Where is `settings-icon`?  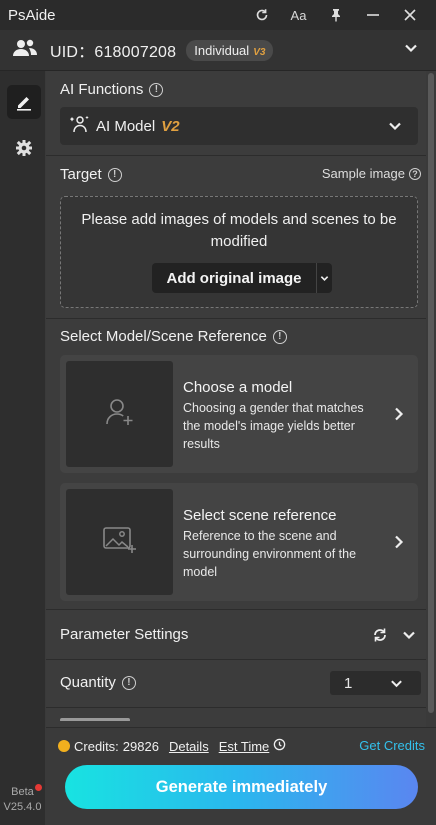
settings-icon is located at coordinates (24, 148).